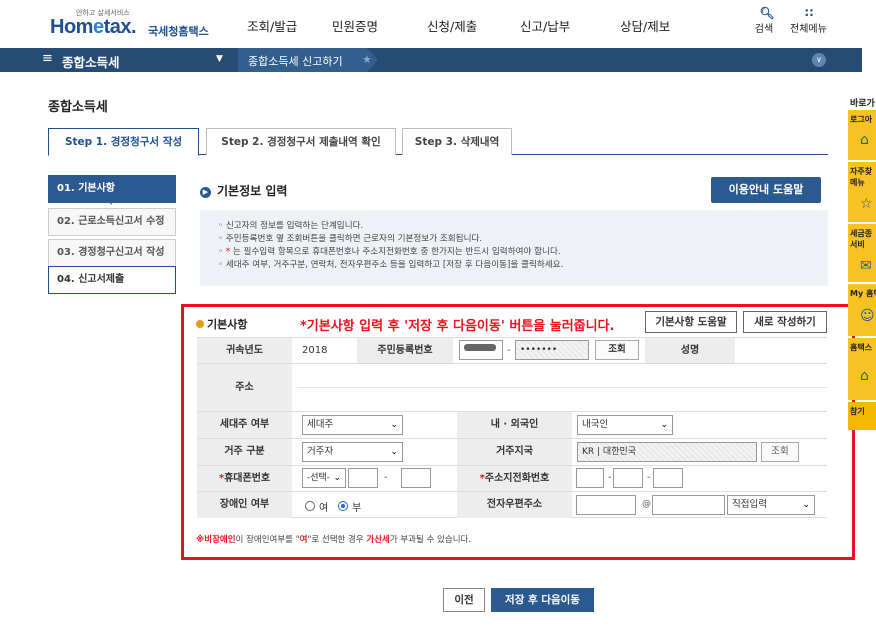 The image size is (876, 637). What do you see at coordinates (512, 350) in the screenshot?
I see `form-row-id: 귀속년도 2018 주민등록번호 - ••••••• 조회 성명` at bounding box center [512, 350].